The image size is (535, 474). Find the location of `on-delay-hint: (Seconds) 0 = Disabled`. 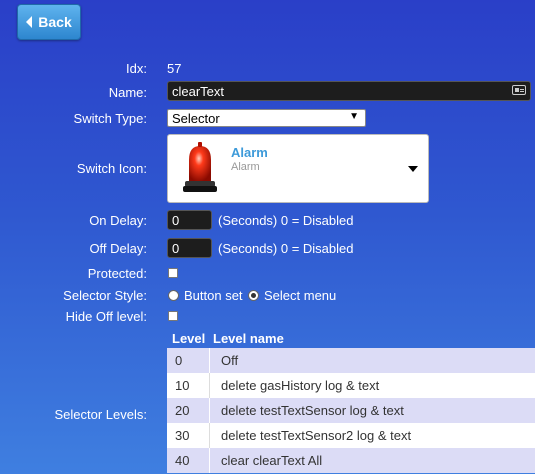

on-delay-hint: (Seconds) 0 = Disabled is located at coordinates (286, 220).